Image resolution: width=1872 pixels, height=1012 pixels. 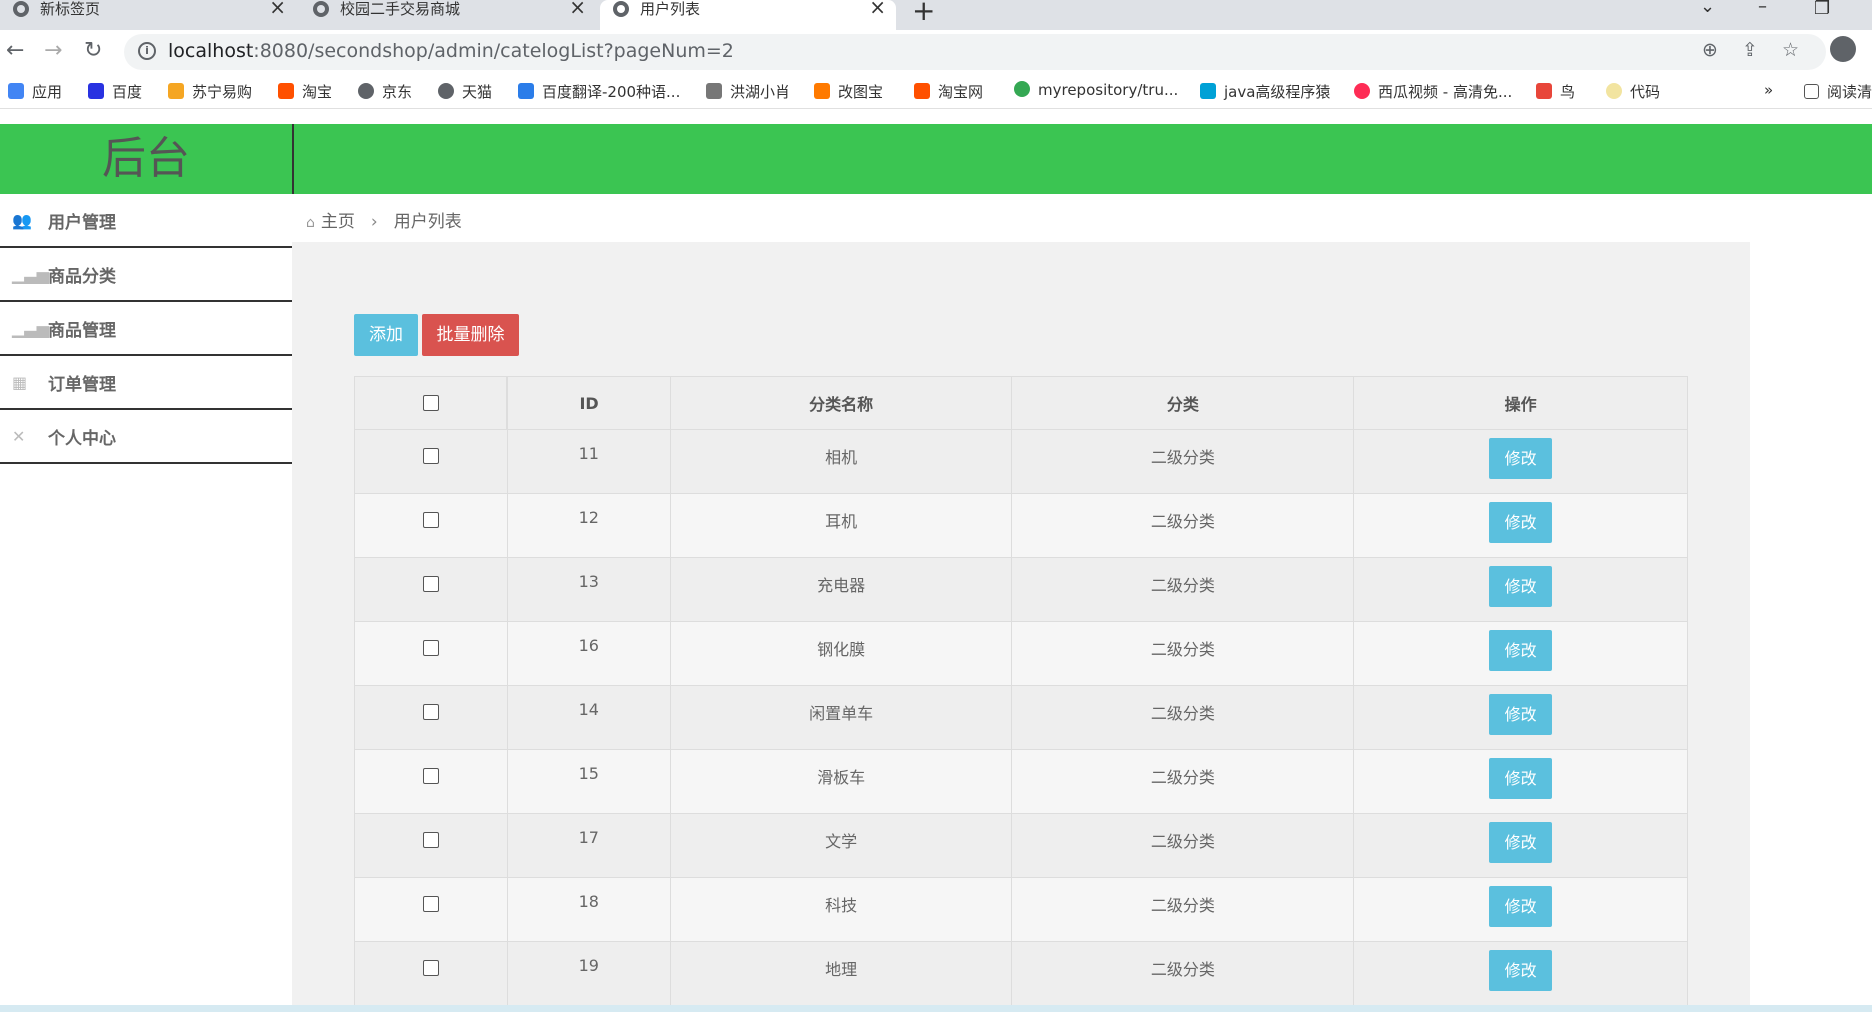 What do you see at coordinates (82, 439) in the screenshot?
I see `sidebar-item-label: 个人中心` at bounding box center [82, 439].